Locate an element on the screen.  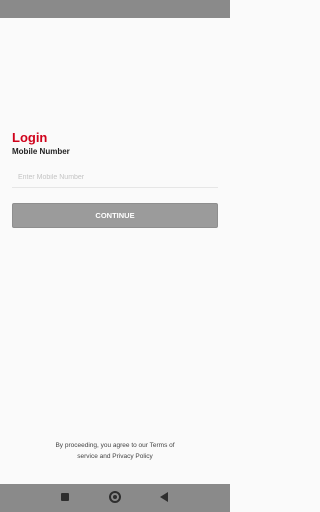
terms-line-2: service and Privacy Policy is located at coordinates (115, 456).